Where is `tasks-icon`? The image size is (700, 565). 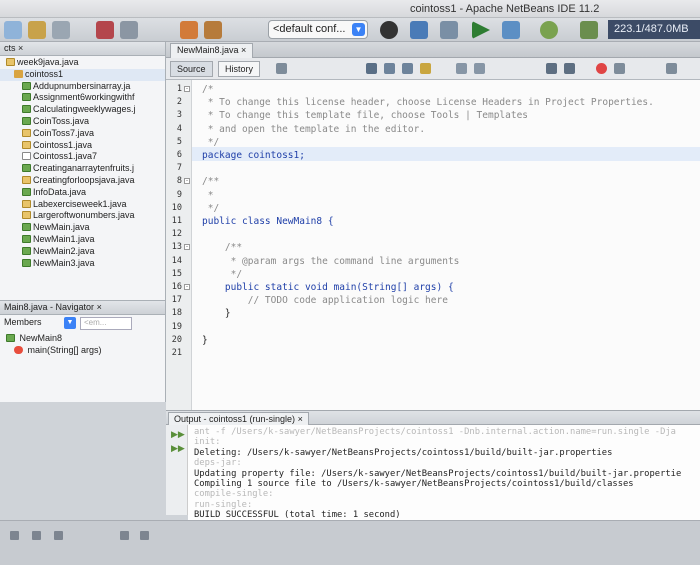 tasks-icon is located at coordinates (36, 535).